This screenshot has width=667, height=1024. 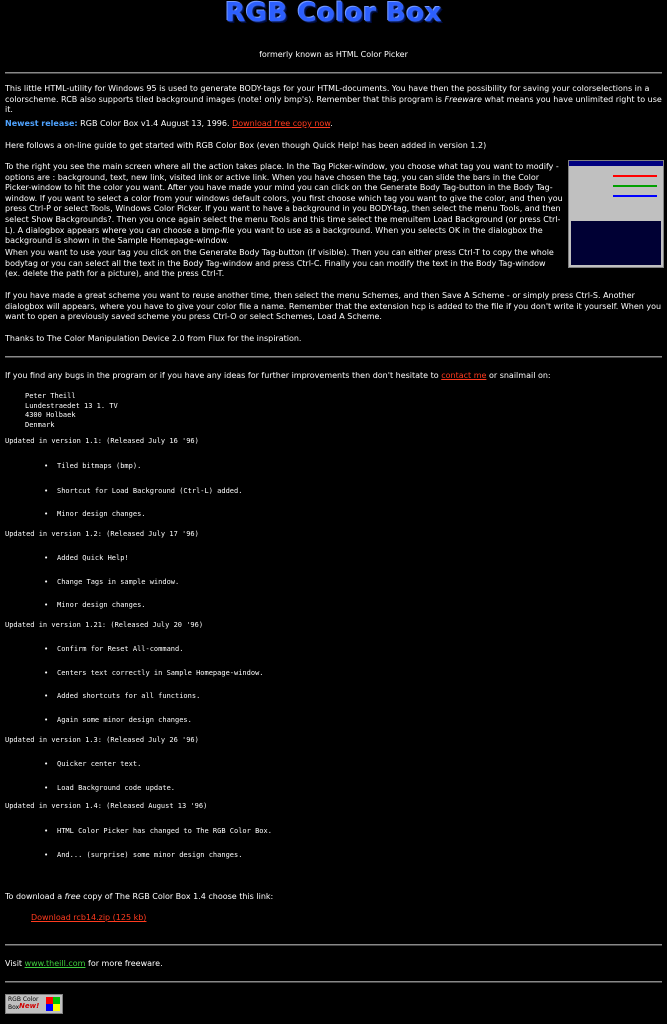 I want to click on download-zip-link: Download rcb14.zip (125 kb), so click(x=88, y=918).